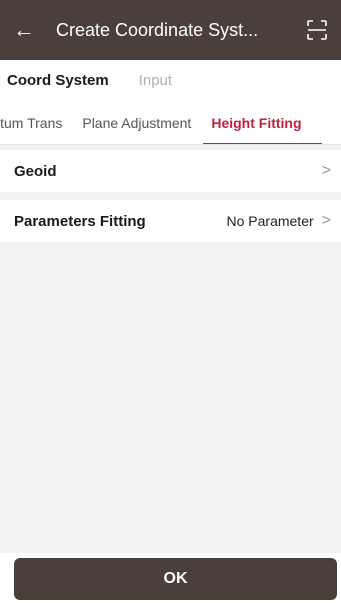 This screenshot has height=603, width=341. Describe the element at coordinates (170, 171) in the screenshot. I see `geoid-row: Geoid >` at that location.